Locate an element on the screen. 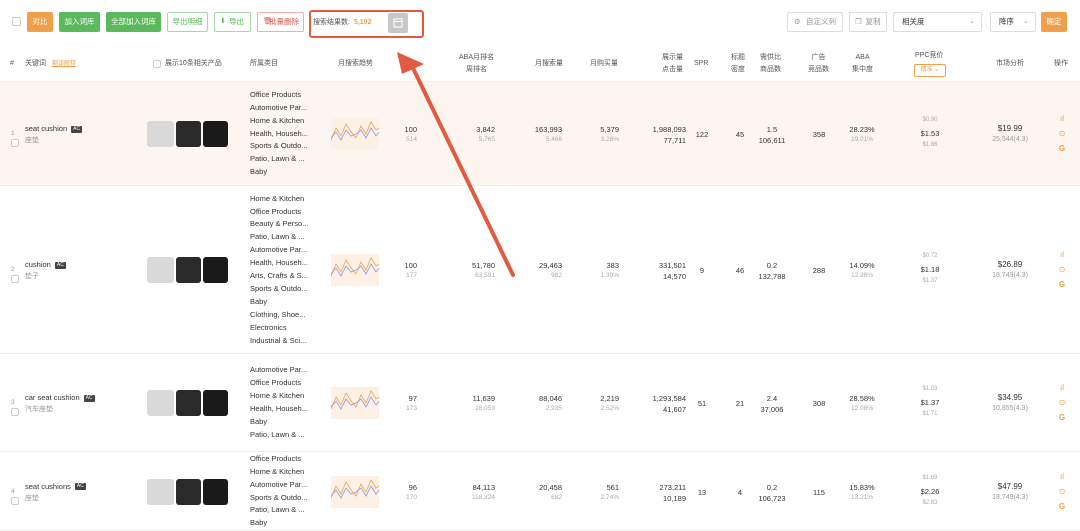 The image size is (1080, 531). copy-button: ❐ 复制 is located at coordinates (868, 22).